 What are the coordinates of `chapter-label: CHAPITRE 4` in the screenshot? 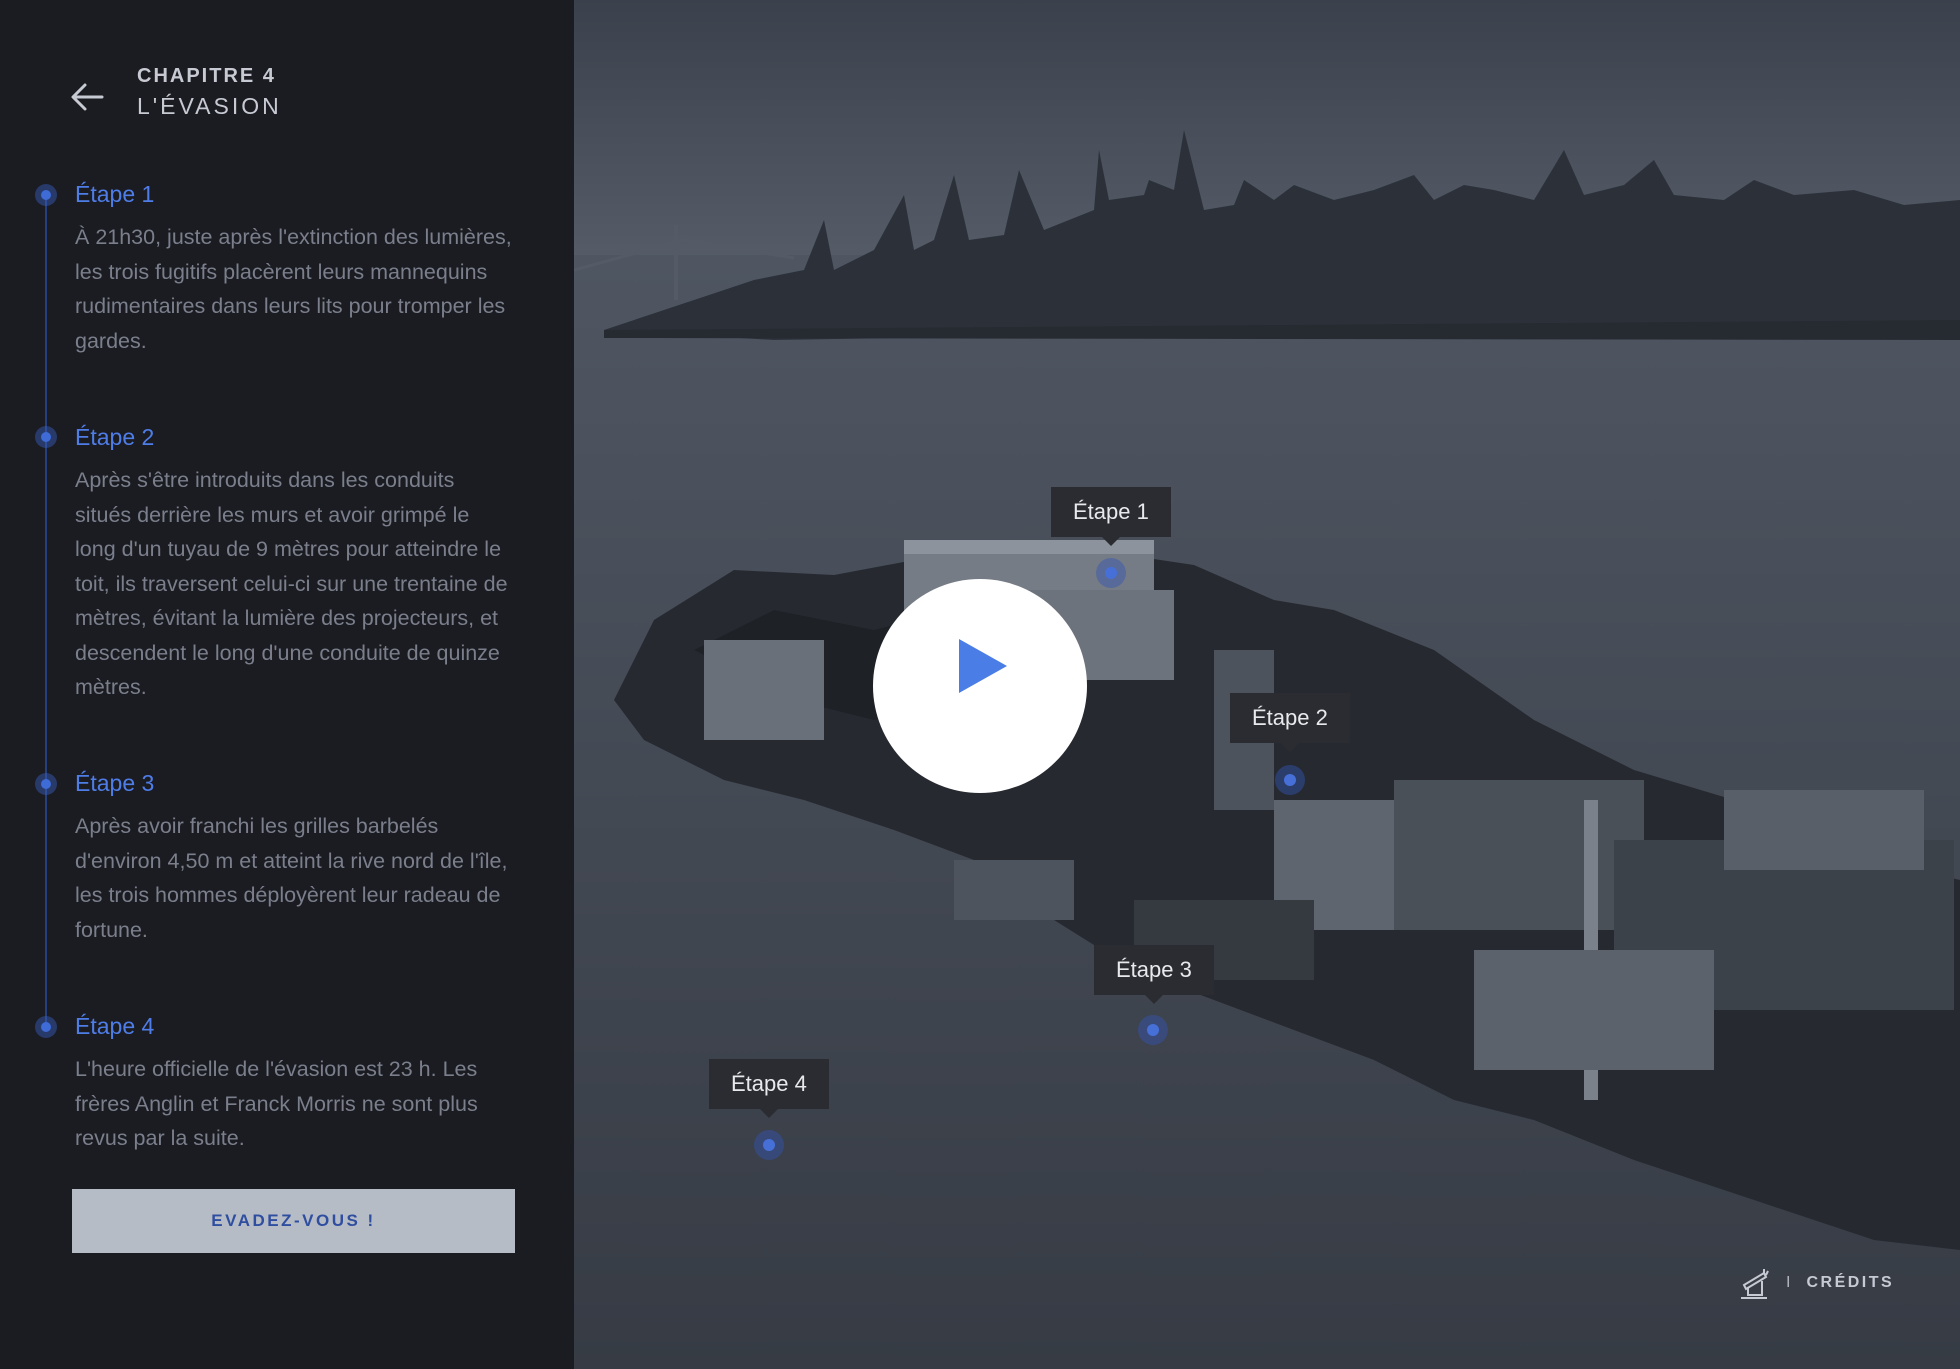 It's located at (206, 76).